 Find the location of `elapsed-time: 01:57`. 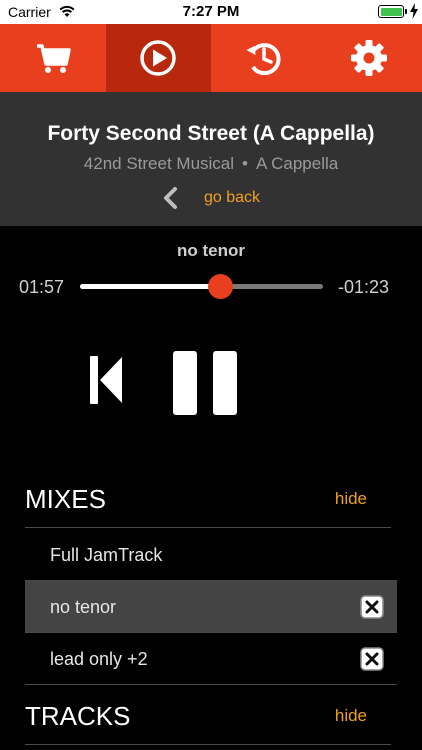

elapsed-time: 01:57 is located at coordinates (42, 287).